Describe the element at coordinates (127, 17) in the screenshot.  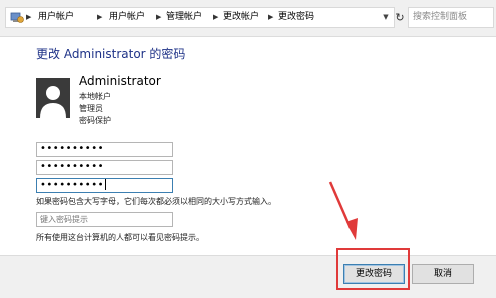
I see `breadcrumb-item-user-accounts-2: 用户帐户` at that location.